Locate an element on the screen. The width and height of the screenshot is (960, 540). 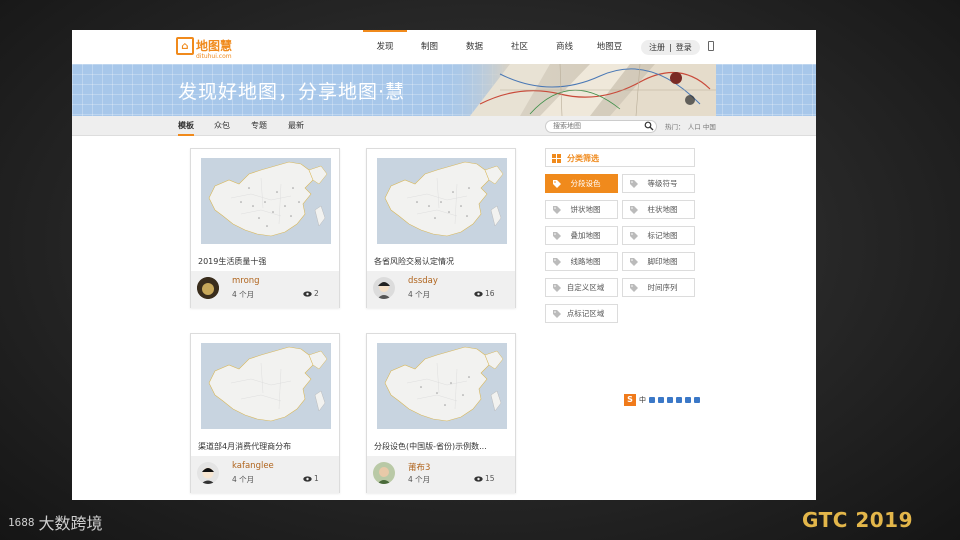
filter-custom-region: 自定义区域 is located at coordinates (581, 287).